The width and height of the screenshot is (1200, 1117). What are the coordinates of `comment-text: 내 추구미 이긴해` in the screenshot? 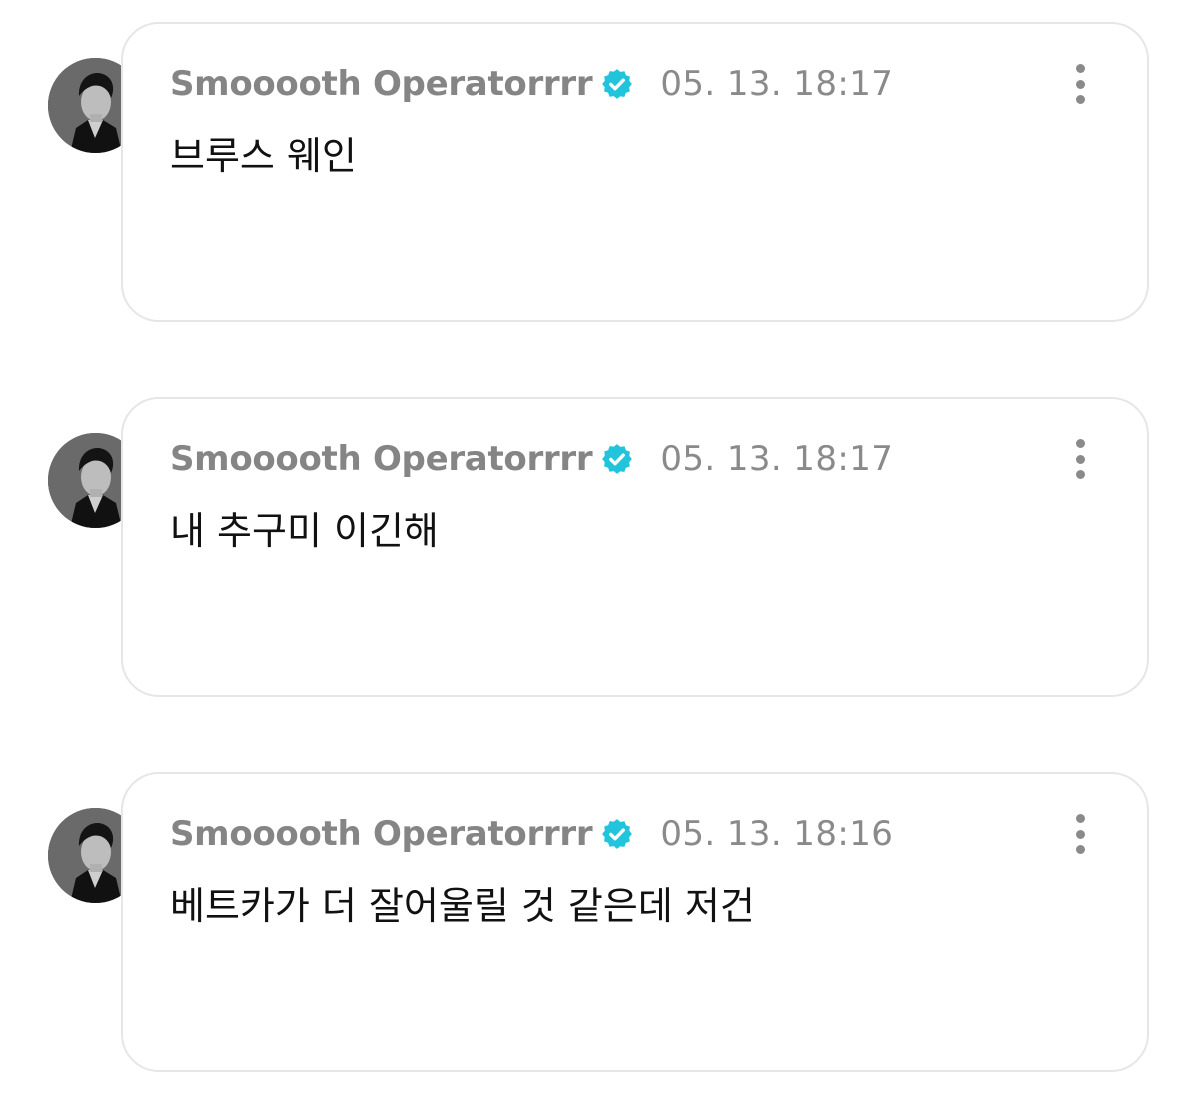 It's located at (304, 531).